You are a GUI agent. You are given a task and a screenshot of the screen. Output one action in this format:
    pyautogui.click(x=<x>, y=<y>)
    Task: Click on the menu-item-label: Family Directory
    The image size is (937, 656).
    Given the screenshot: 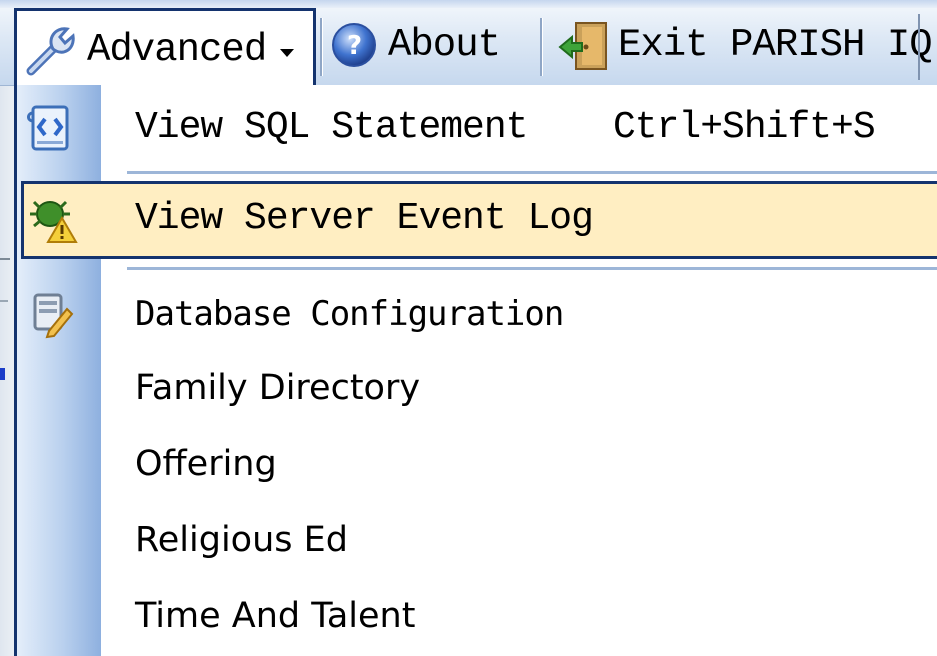 What is the action you would take?
    pyautogui.click(x=278, y=388)
    